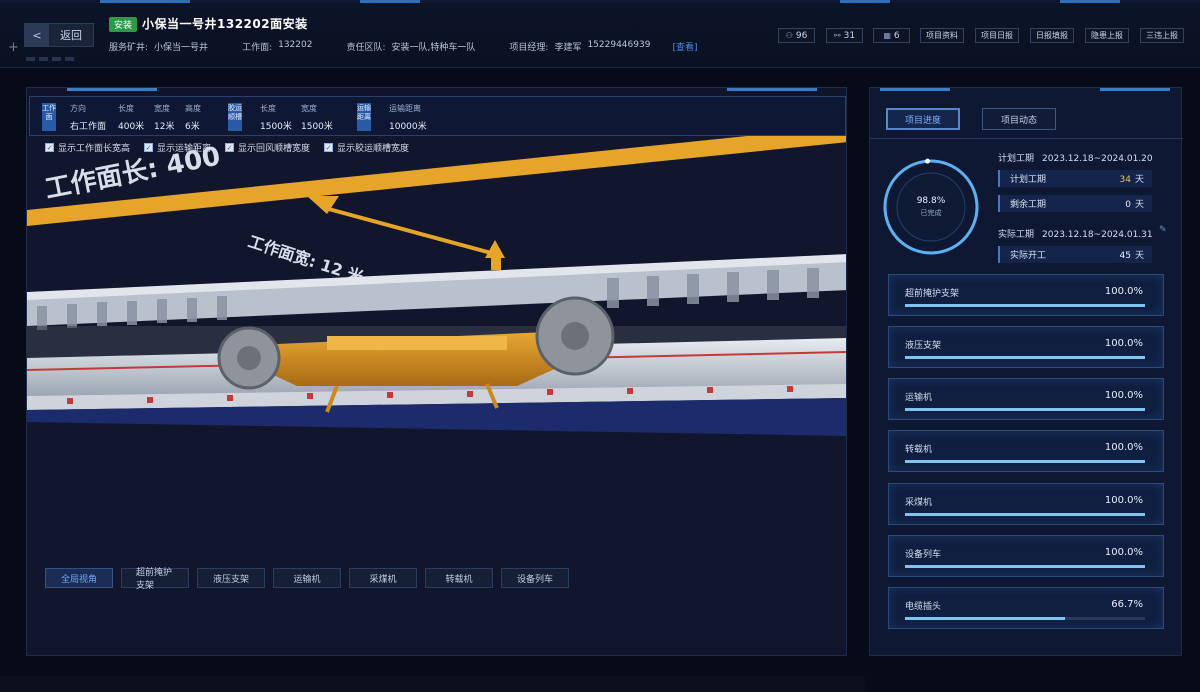  I want to click on status-badge: 安装, so click(123, 24).